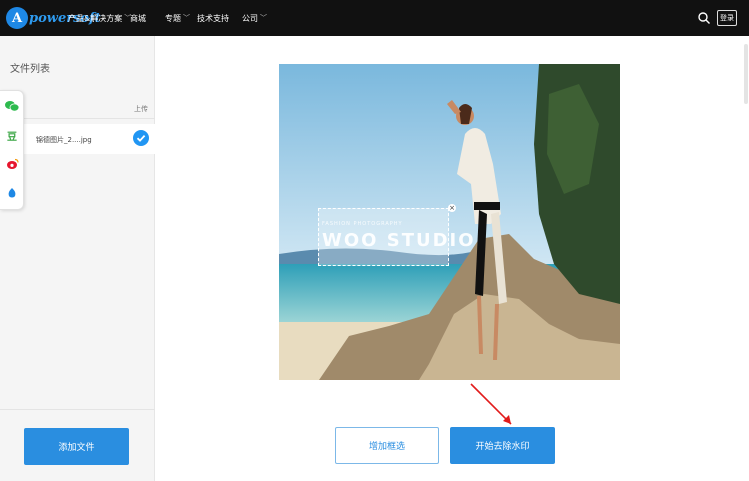 The width and height of the screenshot is (749, 481). I want to click on nav-company: 公司 ﹀, so click(257, 18).